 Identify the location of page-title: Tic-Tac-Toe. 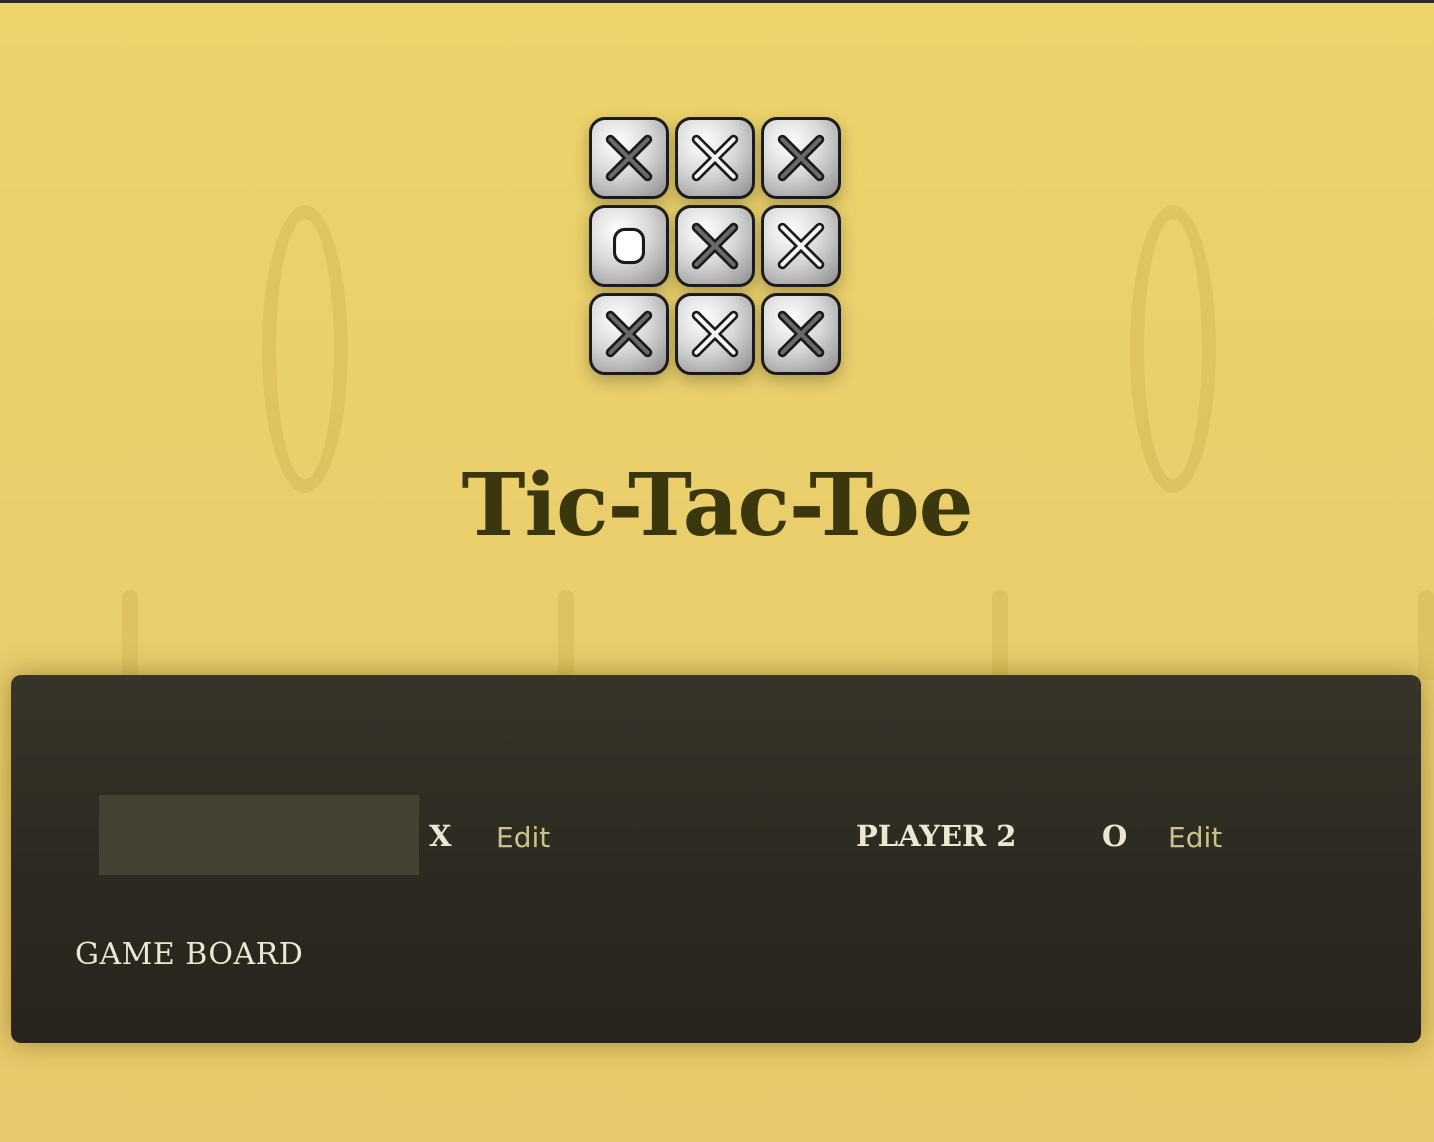
(717, 505).